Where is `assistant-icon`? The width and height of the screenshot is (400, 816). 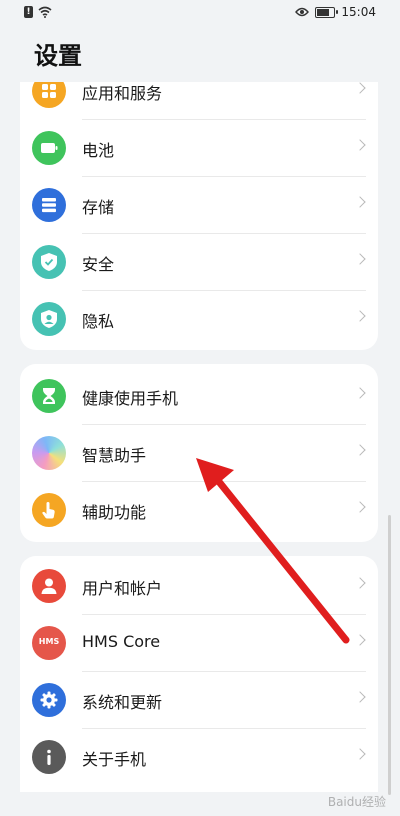 assistant-icon is located at coordinates (49, 453).